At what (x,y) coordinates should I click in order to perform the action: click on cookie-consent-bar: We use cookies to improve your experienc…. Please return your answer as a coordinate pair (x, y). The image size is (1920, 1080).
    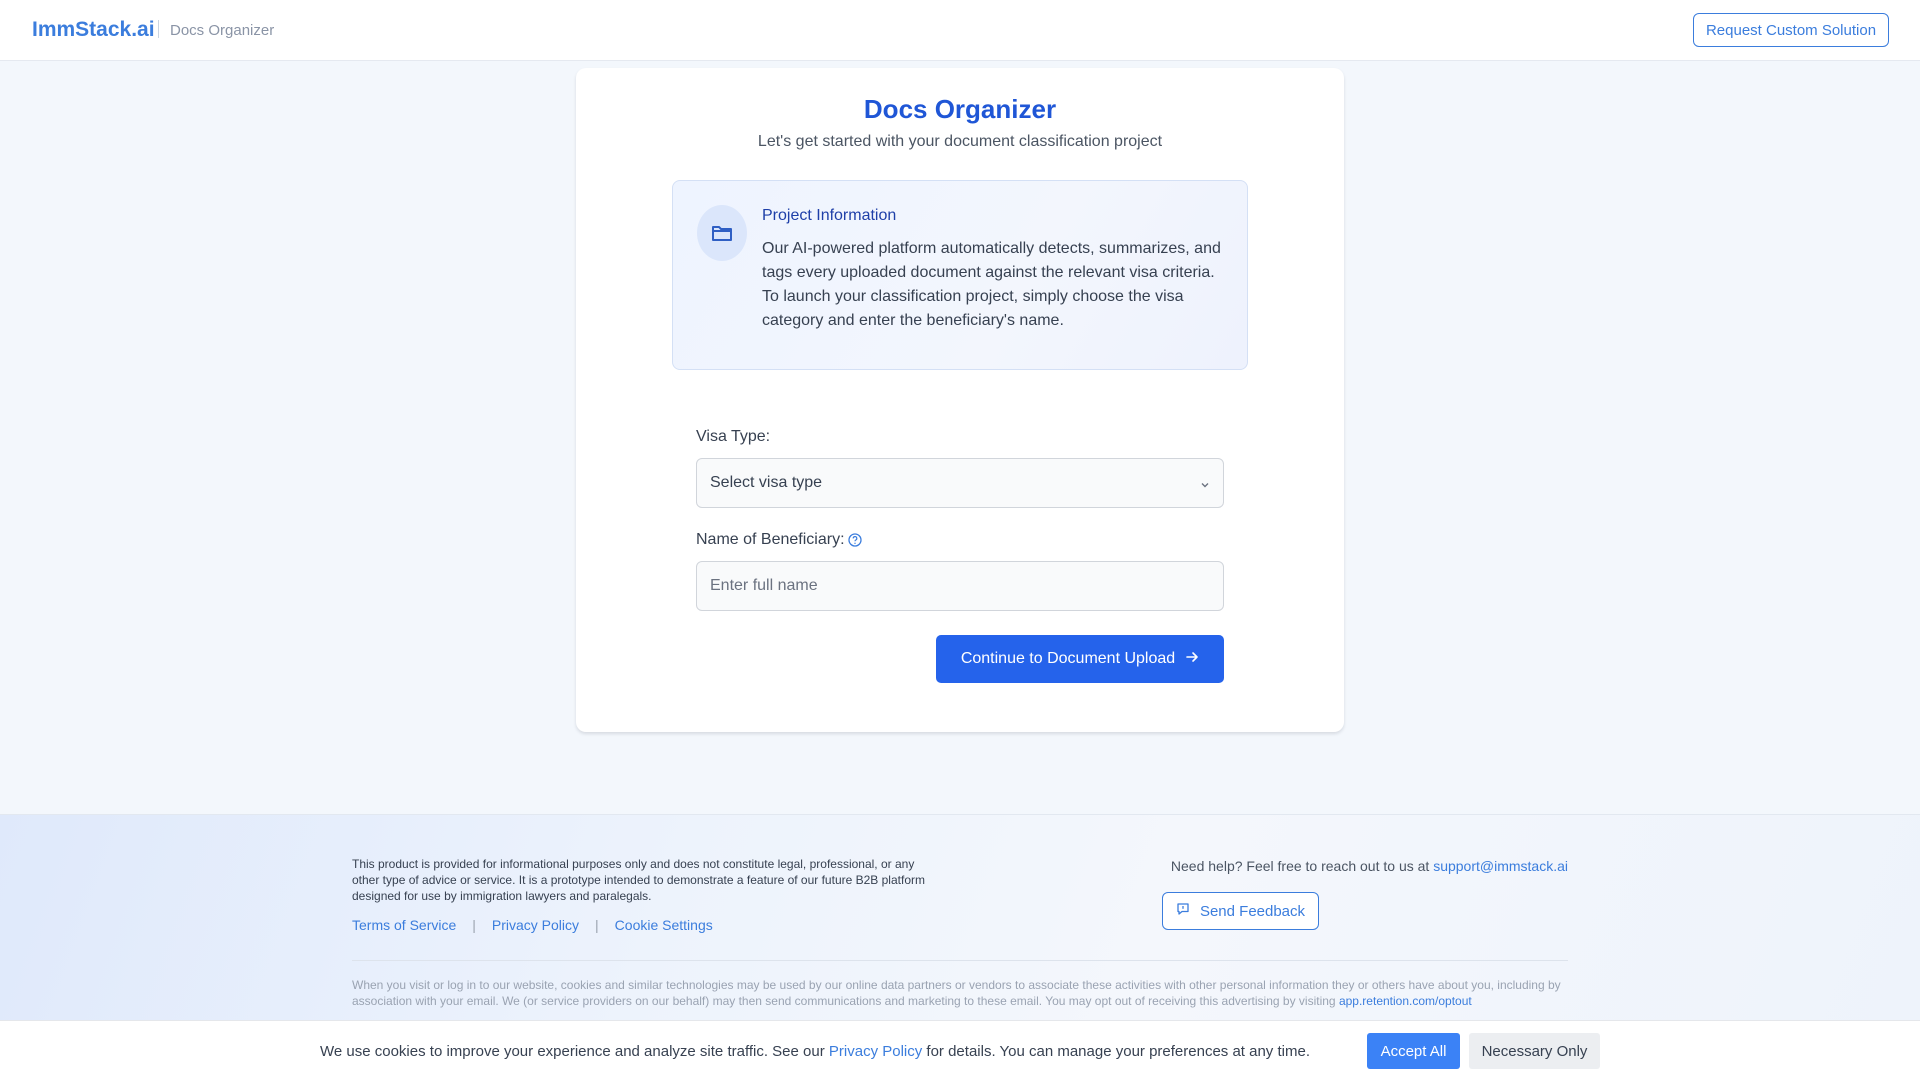
    Looking at the image, I should click on (960, 1050).